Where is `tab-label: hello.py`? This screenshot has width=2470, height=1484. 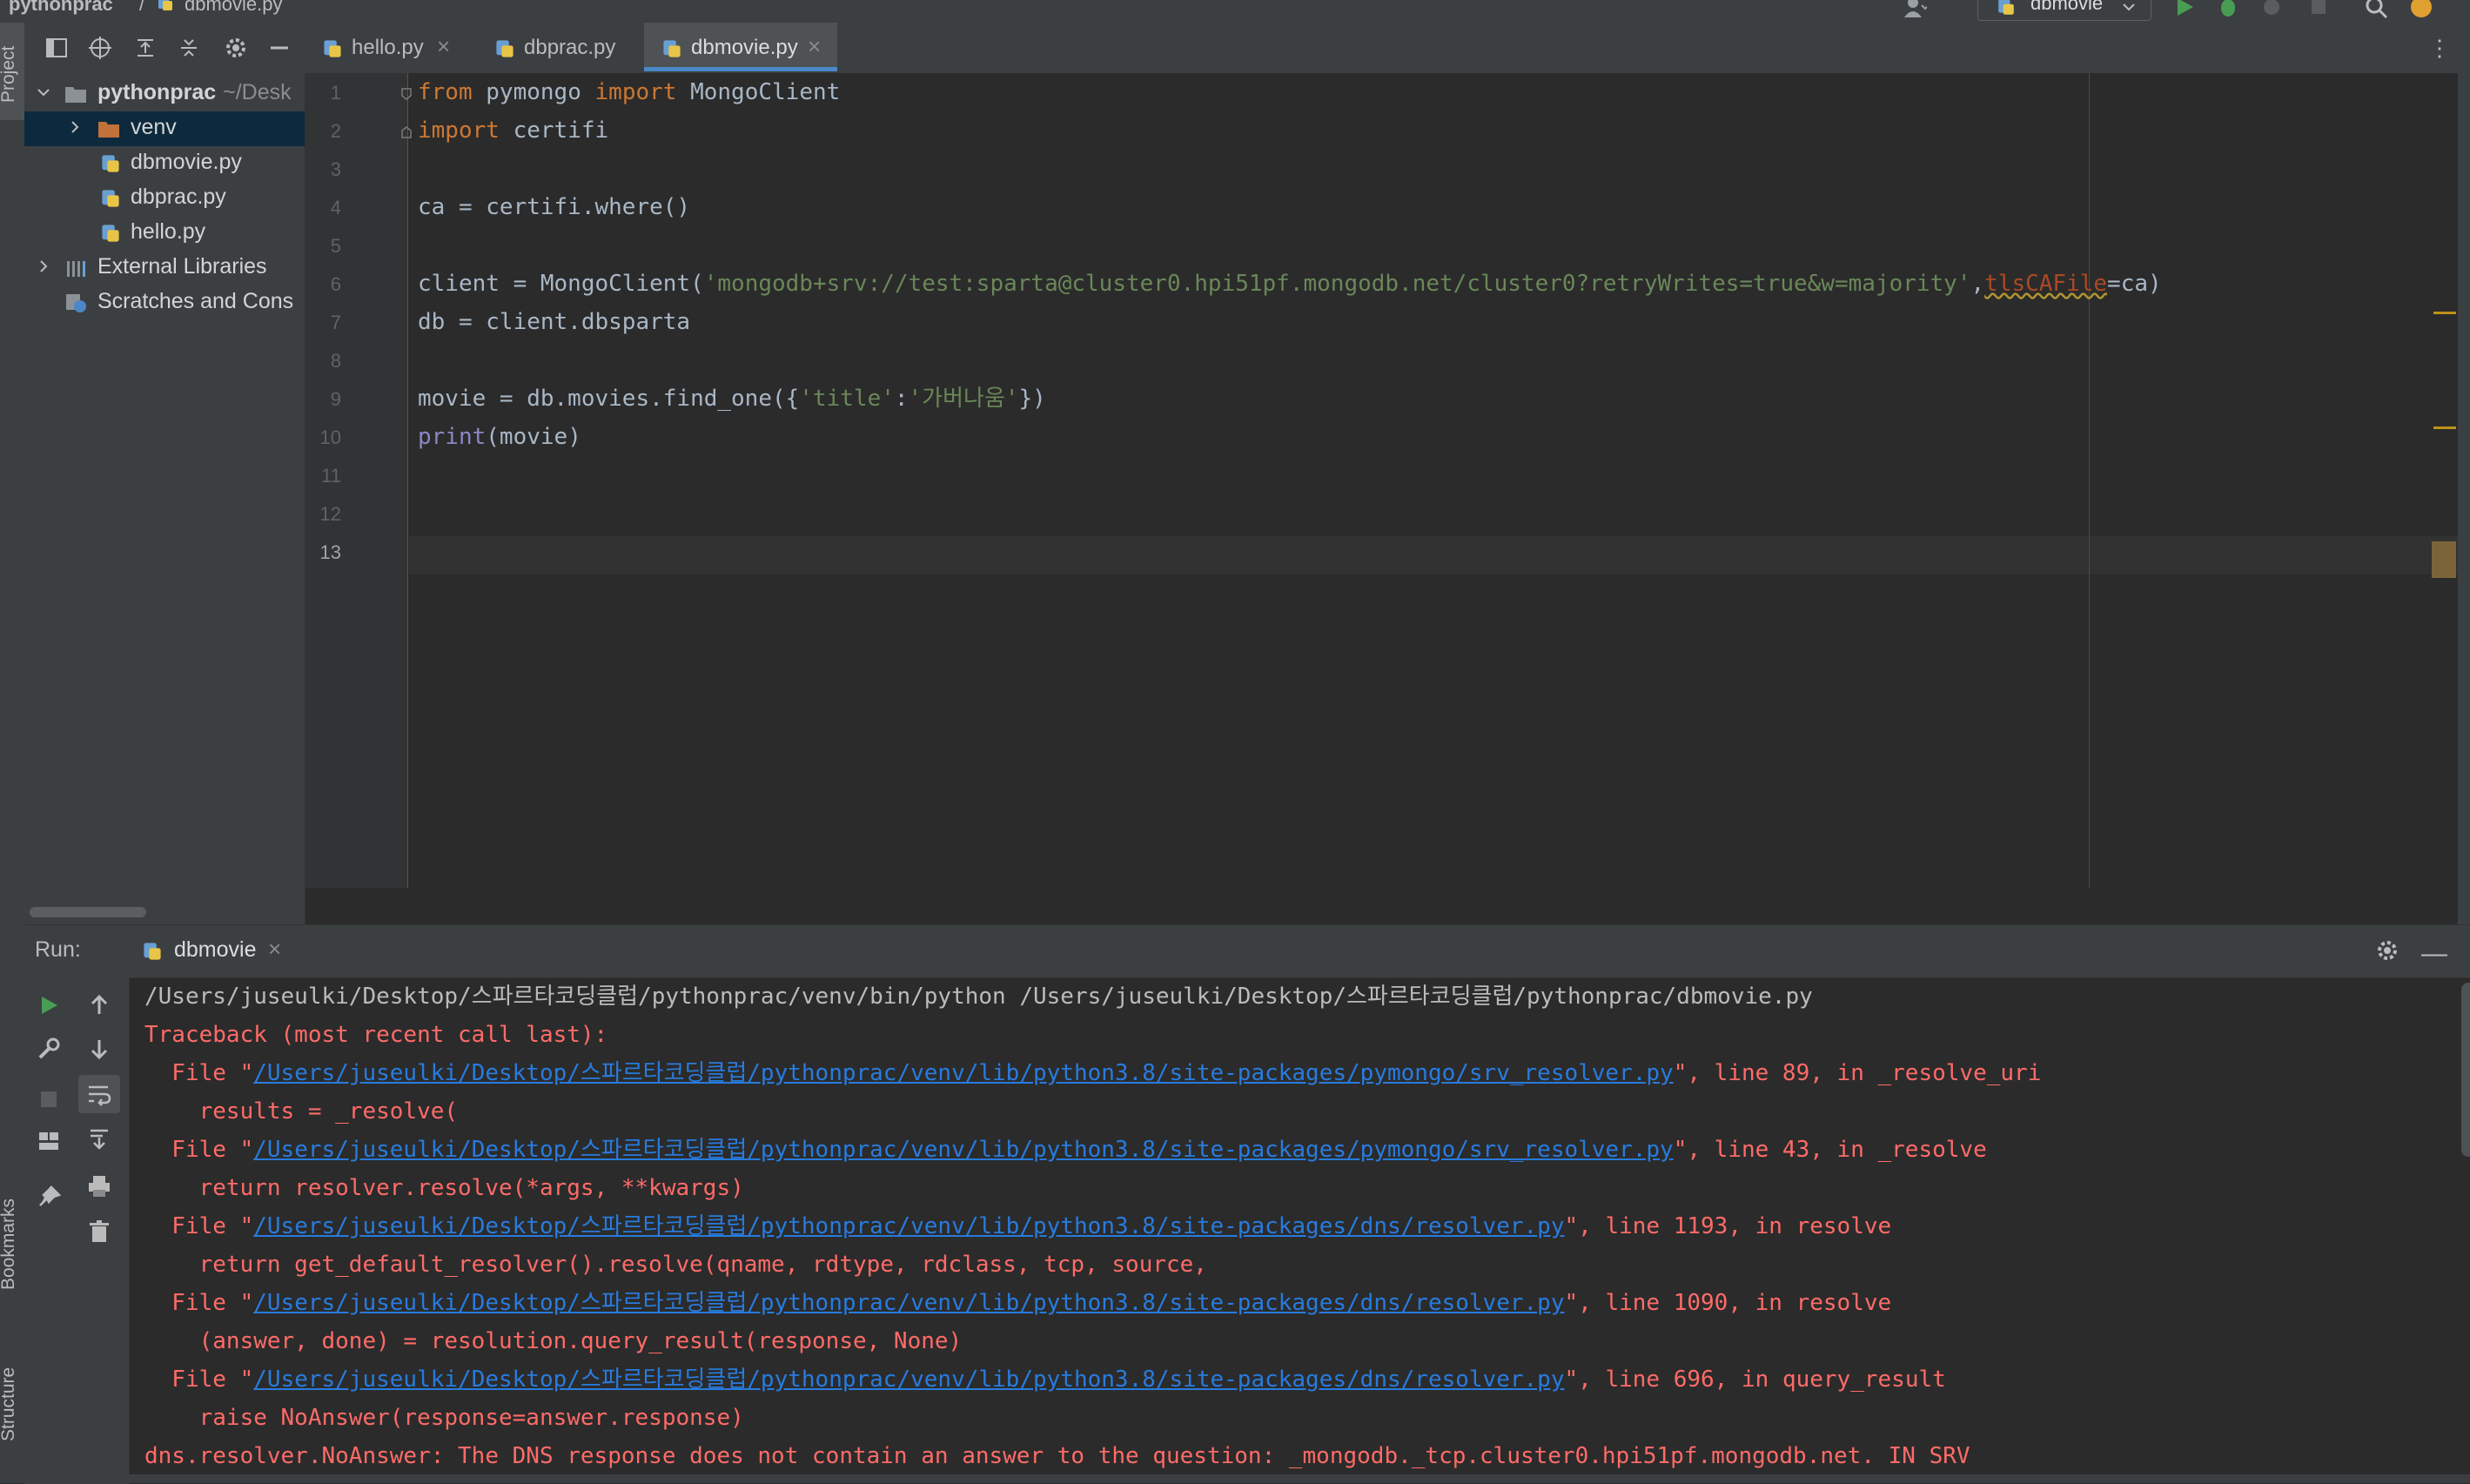 tab-label: hello.py is located at coordinates (388, 48).